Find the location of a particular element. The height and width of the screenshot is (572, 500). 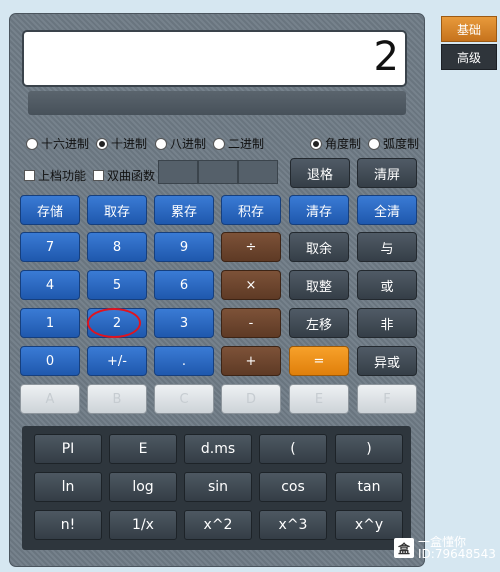

sci-tan-button: tan is located at coordinates (369, 487).